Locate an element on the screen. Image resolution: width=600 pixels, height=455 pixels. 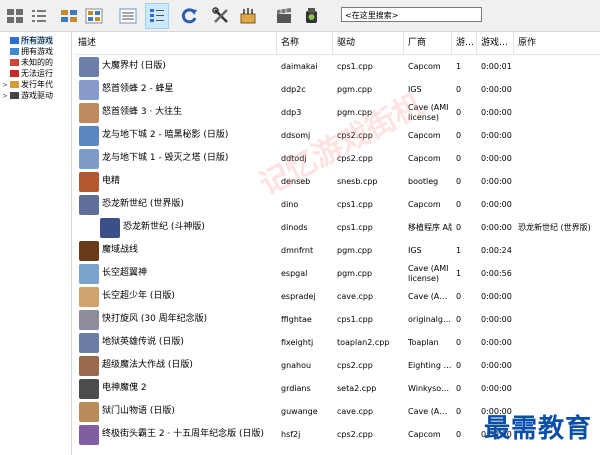
sidebar-item: 拥有游戏 is located at coordinates (36, 51).